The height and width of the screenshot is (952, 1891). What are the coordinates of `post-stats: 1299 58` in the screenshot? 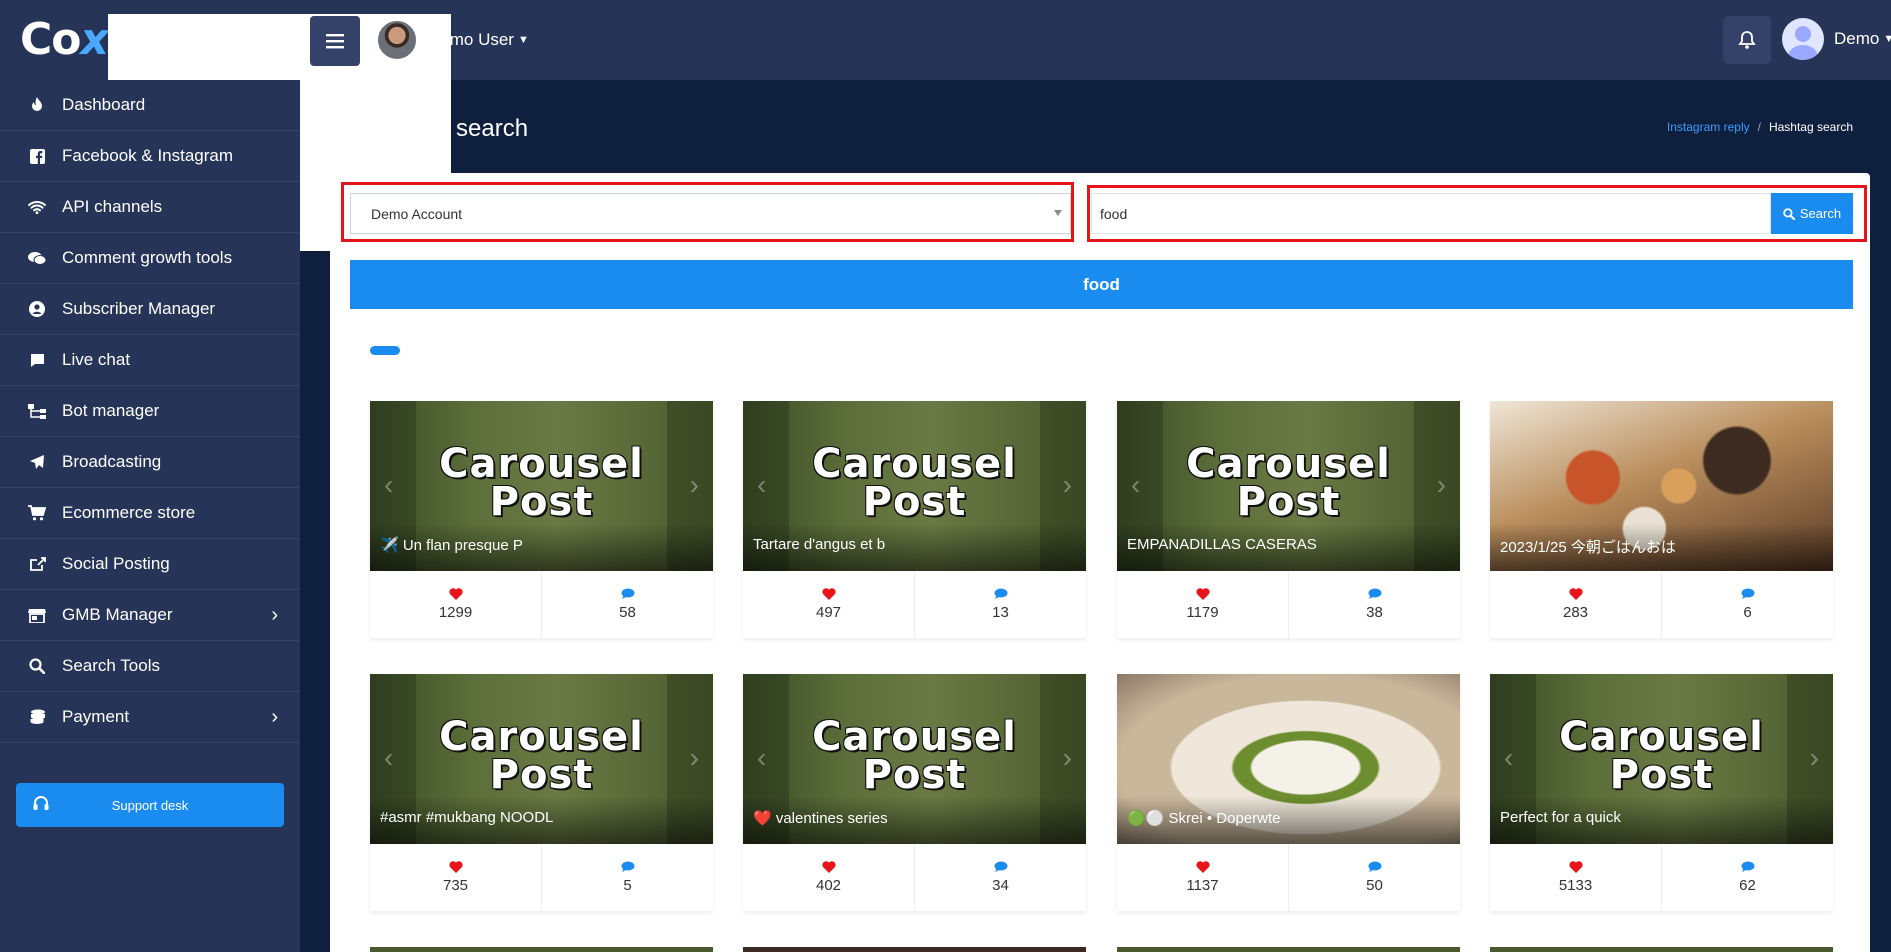 It's located at (541, 604).